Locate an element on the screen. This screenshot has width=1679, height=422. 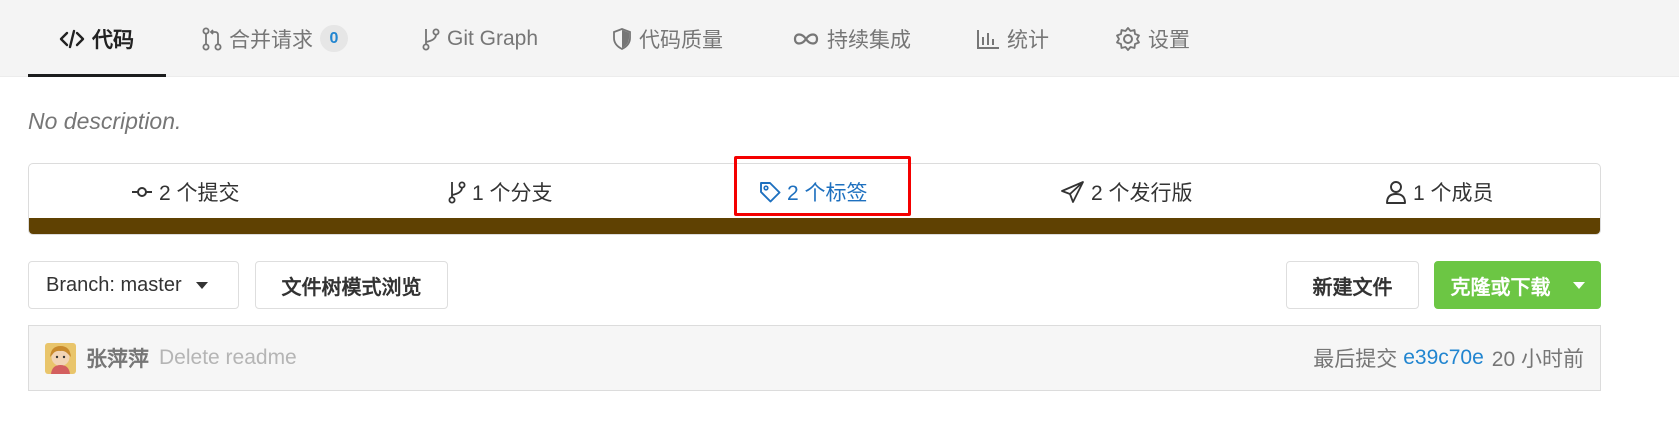
tab-ci: 持续集成 is located at coordinates (851, 38).